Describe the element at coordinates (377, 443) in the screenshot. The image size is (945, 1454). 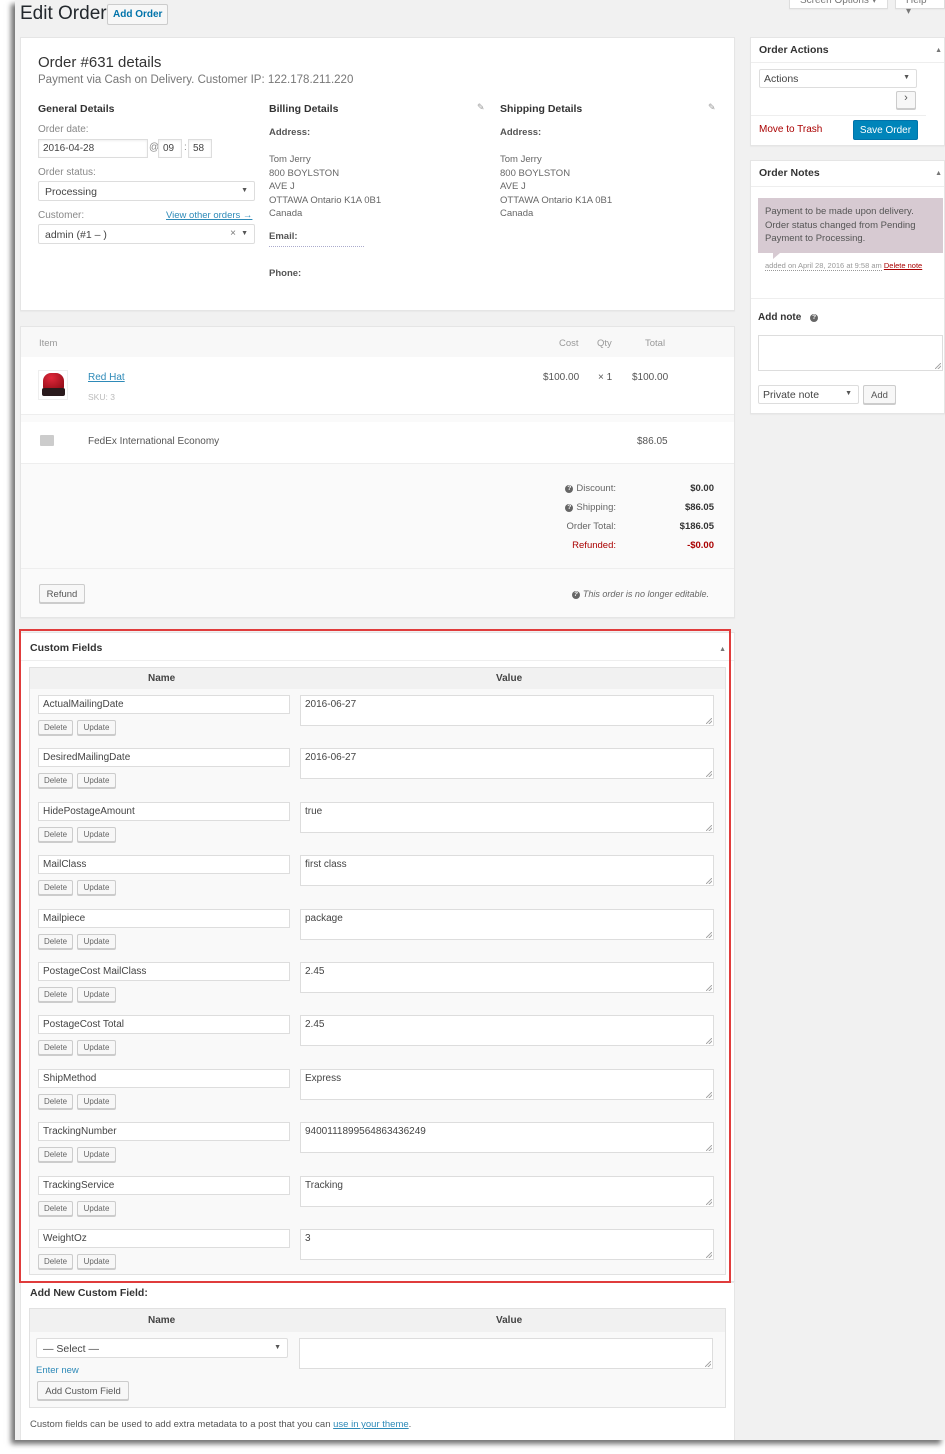
I see `shipping-line-row: FedEx International Economy $86.05` at that location.